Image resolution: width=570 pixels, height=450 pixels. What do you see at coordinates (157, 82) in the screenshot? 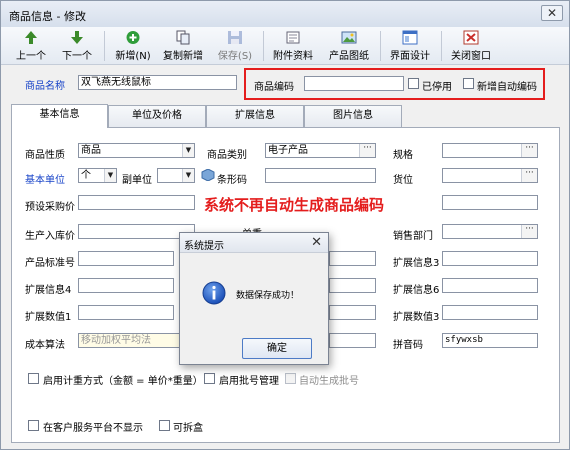
I see `product-name-input: 双飞燕无线鼠标` at bounding box center [157, 82].